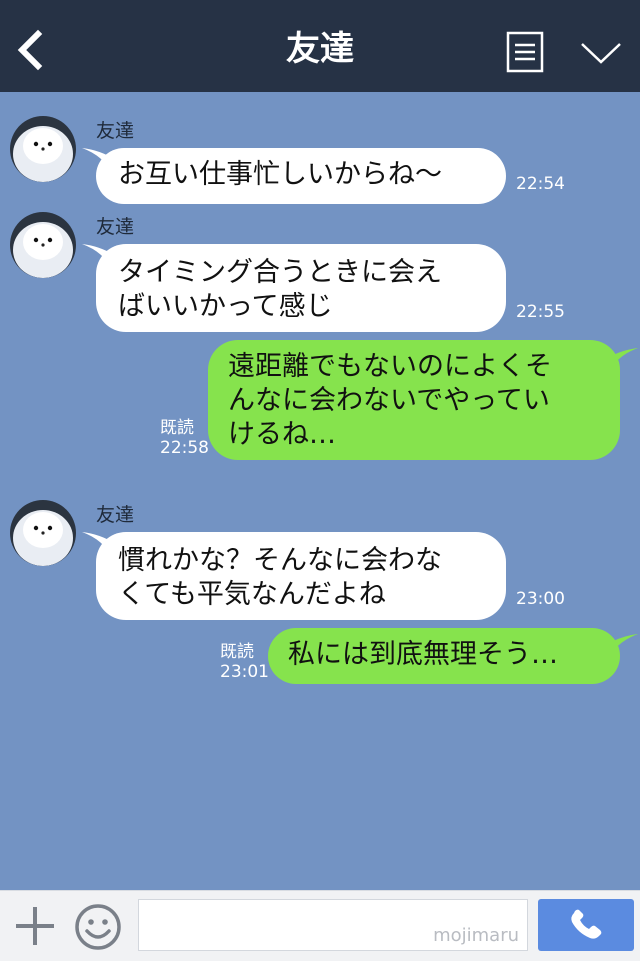  What do you see at coordinates (320, 49) in the screenshot?
I see `chat-title: 友達` at bounding box center [320, 49].